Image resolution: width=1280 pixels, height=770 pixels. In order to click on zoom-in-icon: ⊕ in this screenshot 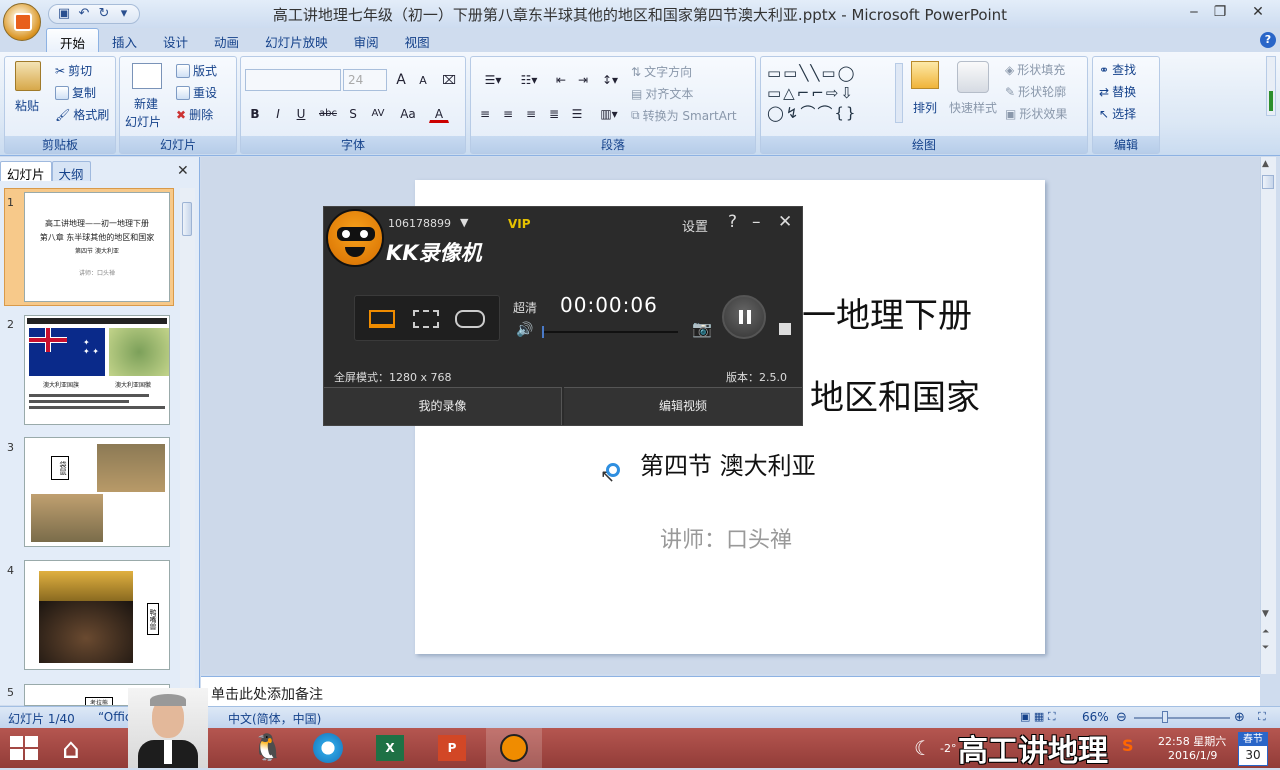, I will do `click(1239, 717)`.